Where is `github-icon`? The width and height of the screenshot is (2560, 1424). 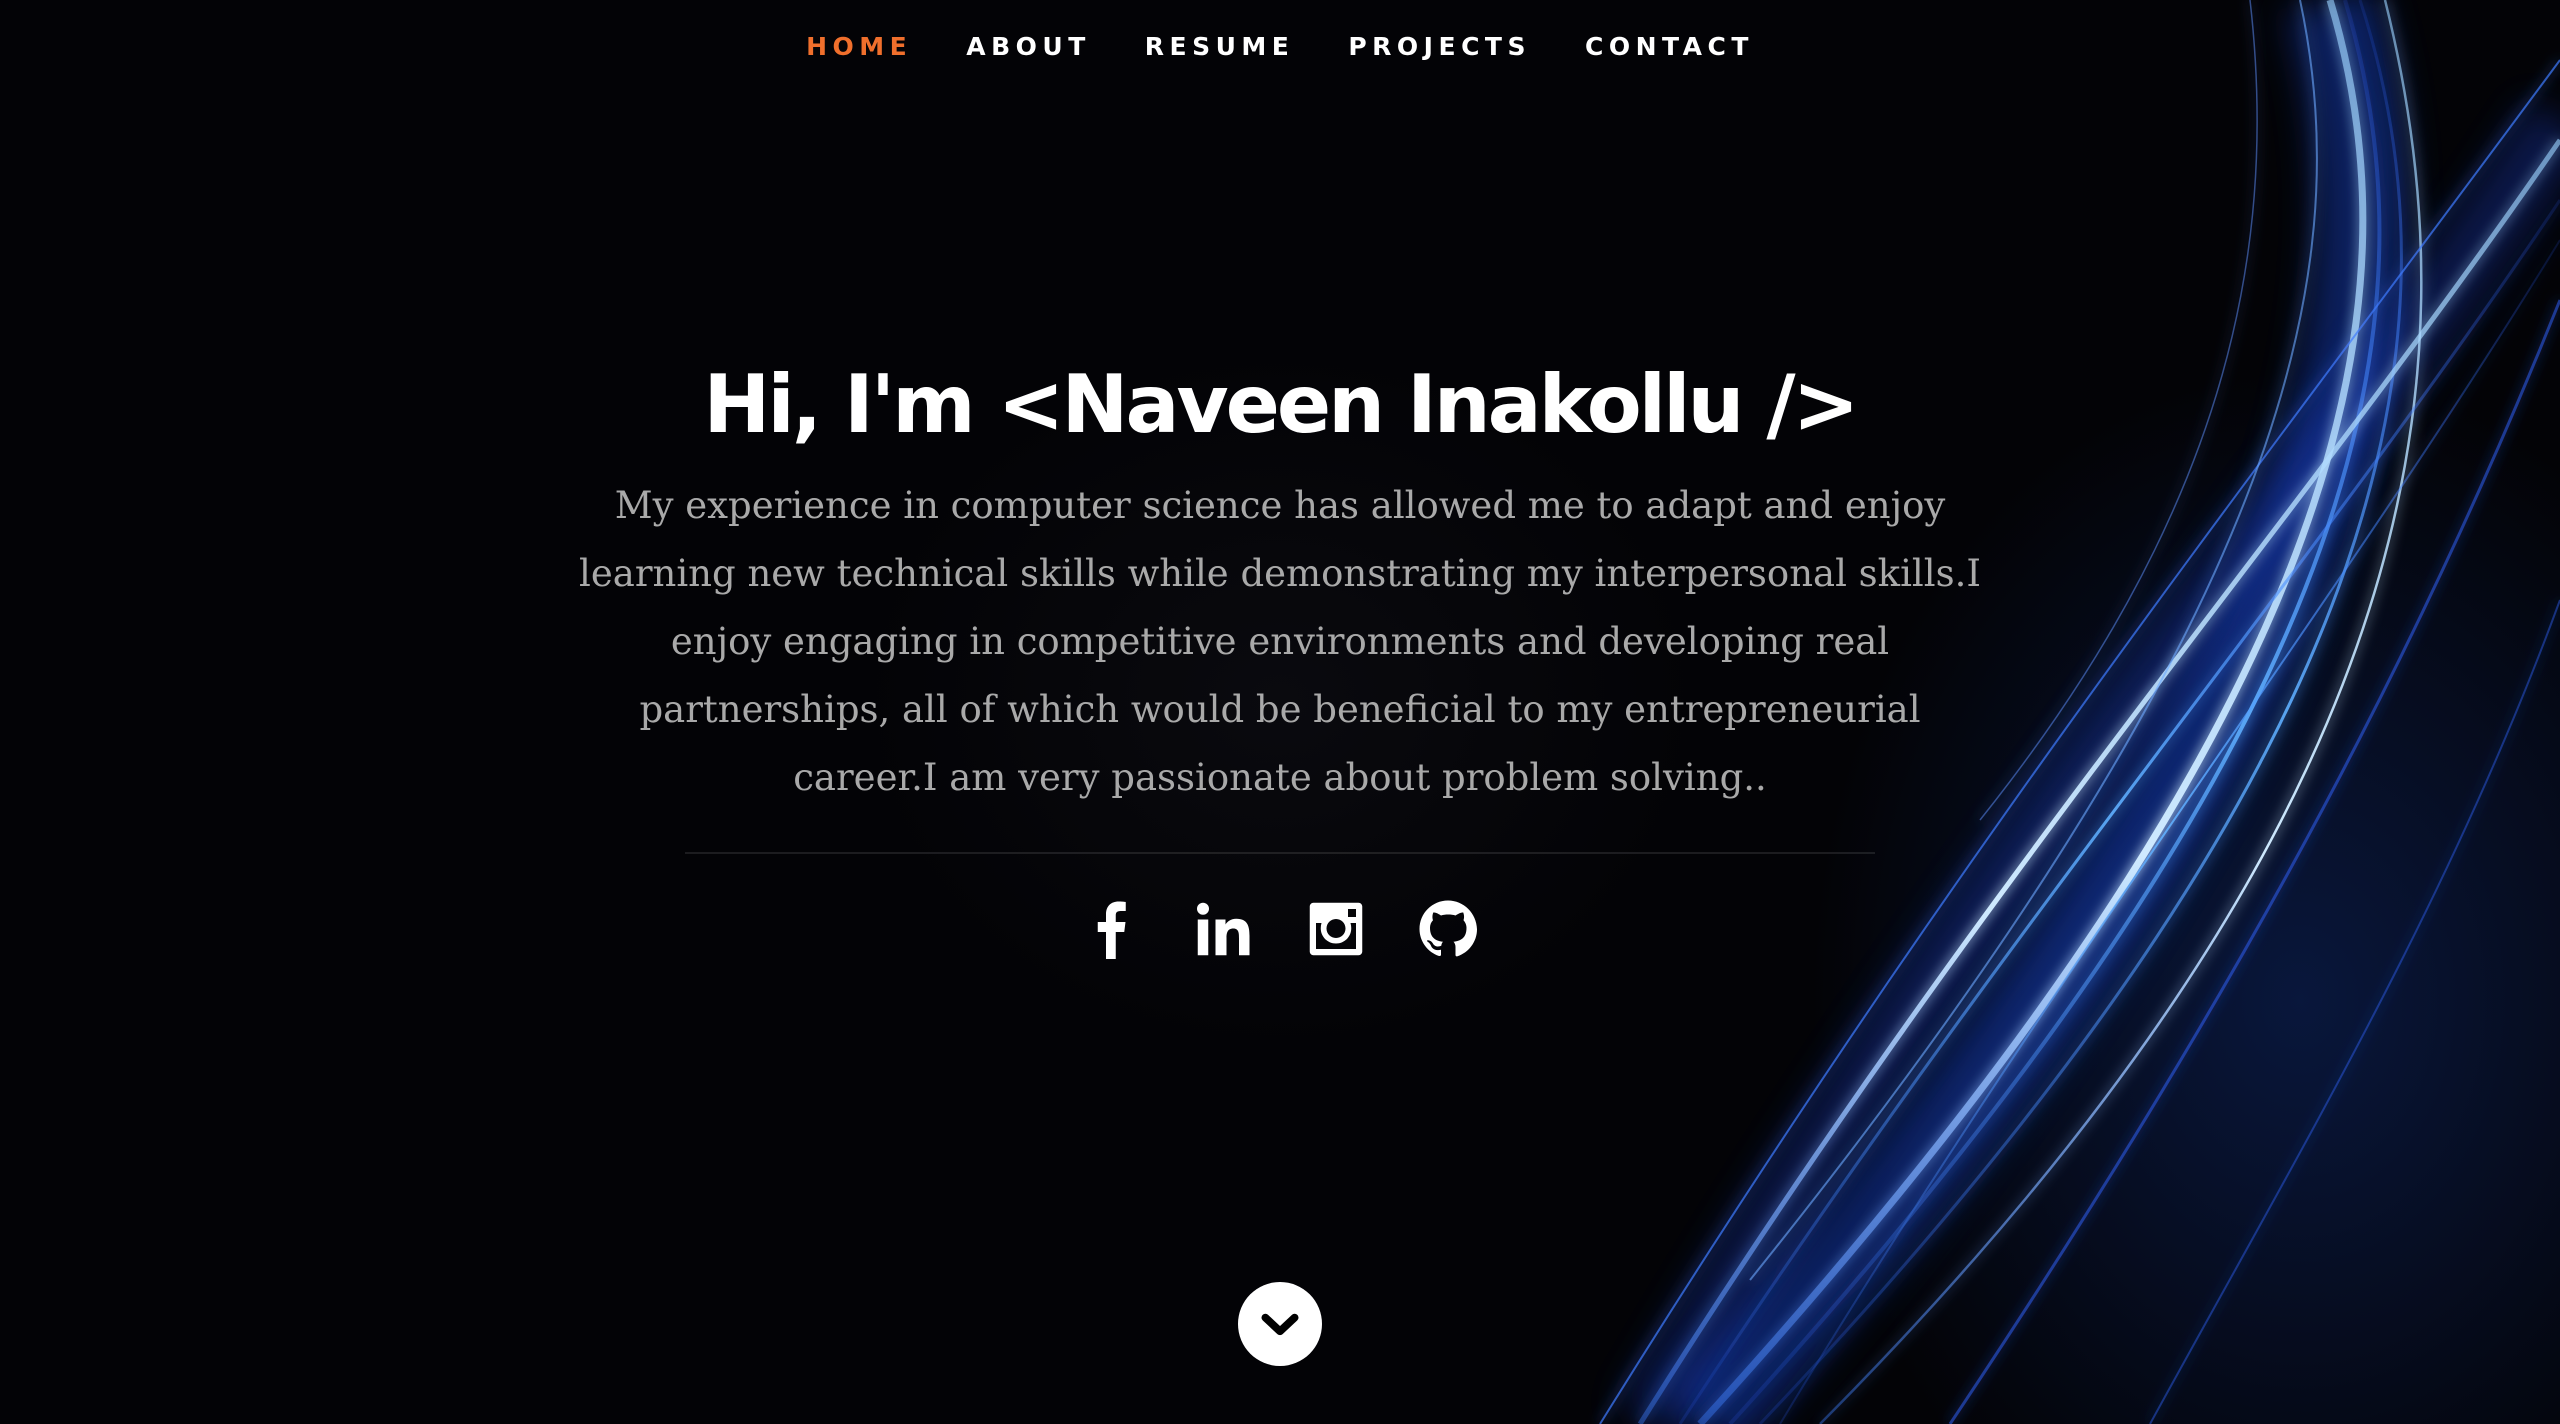 github-icon is located at coordinates (1448, 928).